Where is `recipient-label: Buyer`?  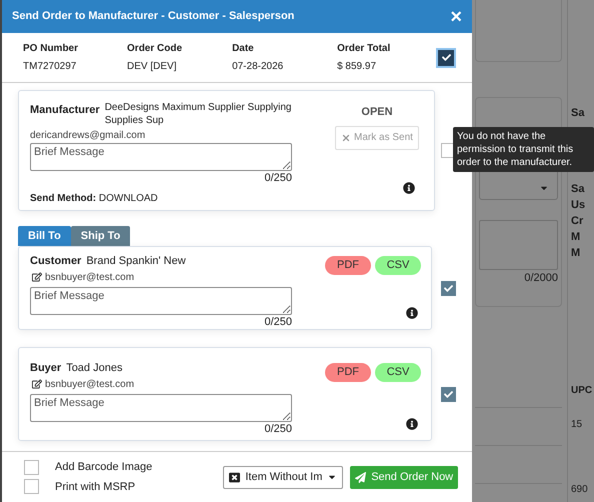
recipient-label: Buyer is located at coordinates (46, 368).